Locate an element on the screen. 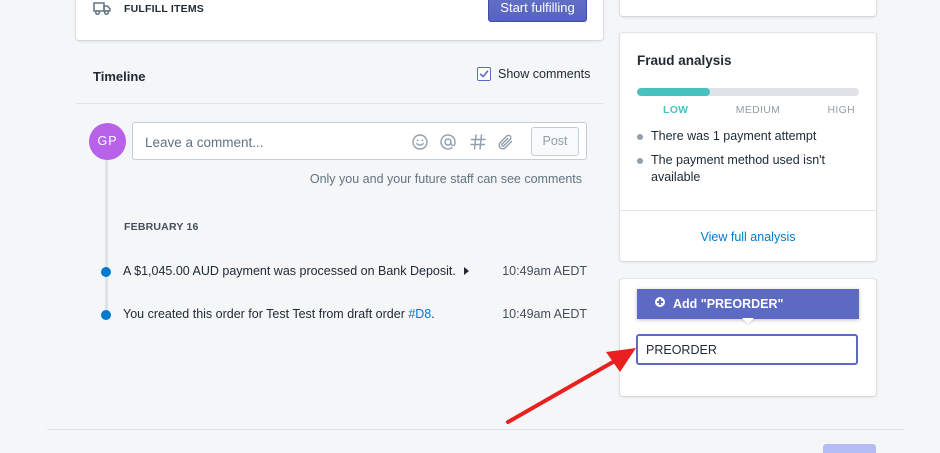 Image resolution: width=940 pixels, height=453 pixels. draft-order-link: #D8 is located at coordinates (419, 314).